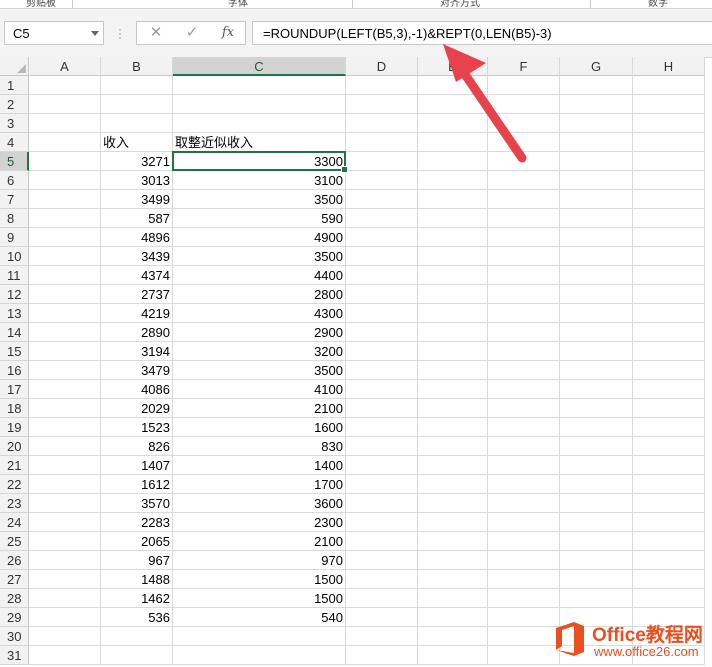 This screenshot has width=712, height=667. Describe the element at coordinates (453, 294) in the screenshot. I see `cell-e12` at that location.